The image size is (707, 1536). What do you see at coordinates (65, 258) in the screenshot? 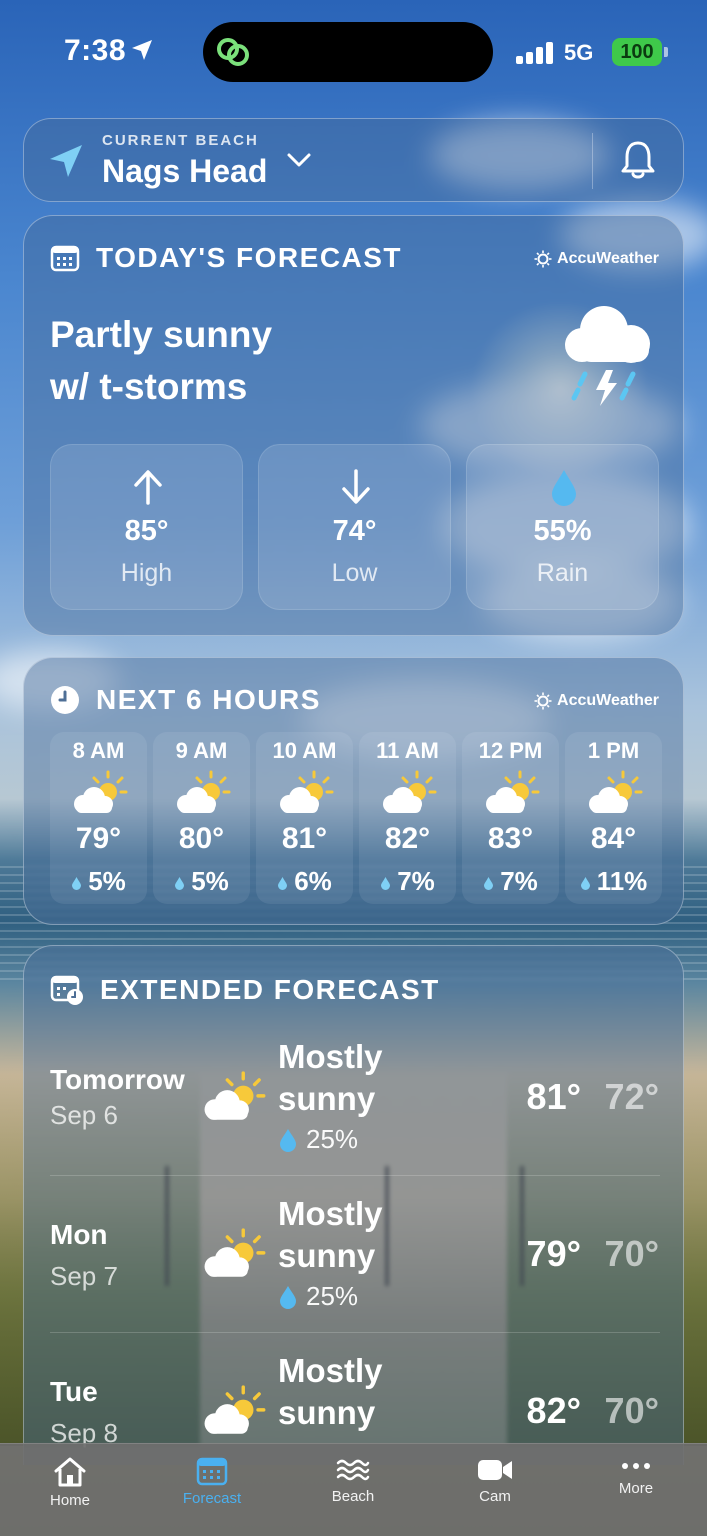
I see `calendar-icon` at bounding box center [65, 258].